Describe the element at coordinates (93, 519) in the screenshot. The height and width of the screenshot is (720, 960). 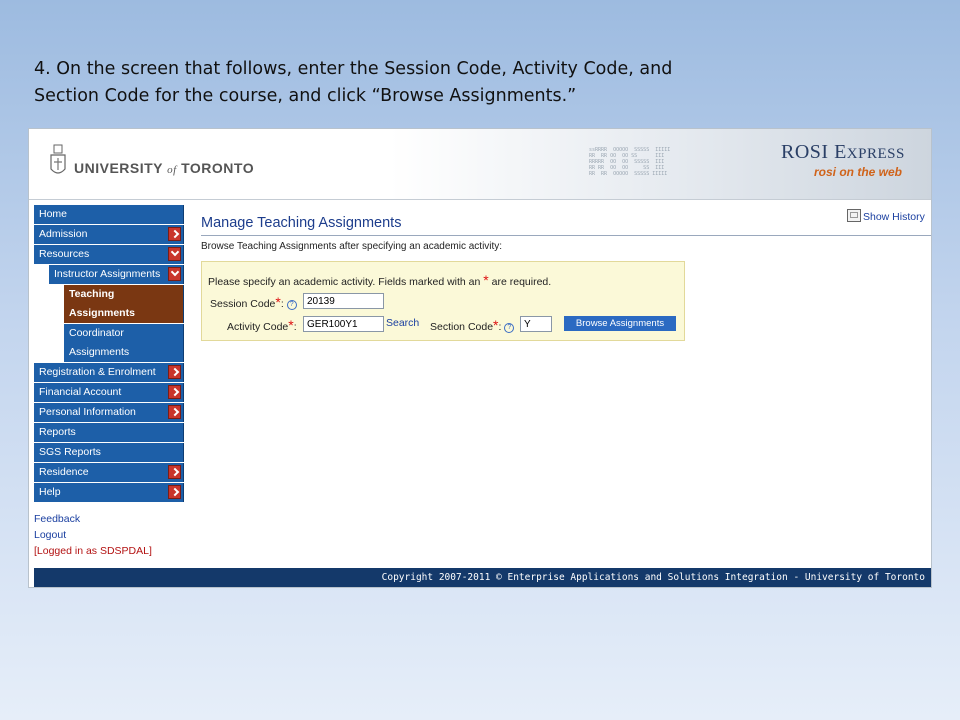
I see `feedback-link: Feedback` at that location.